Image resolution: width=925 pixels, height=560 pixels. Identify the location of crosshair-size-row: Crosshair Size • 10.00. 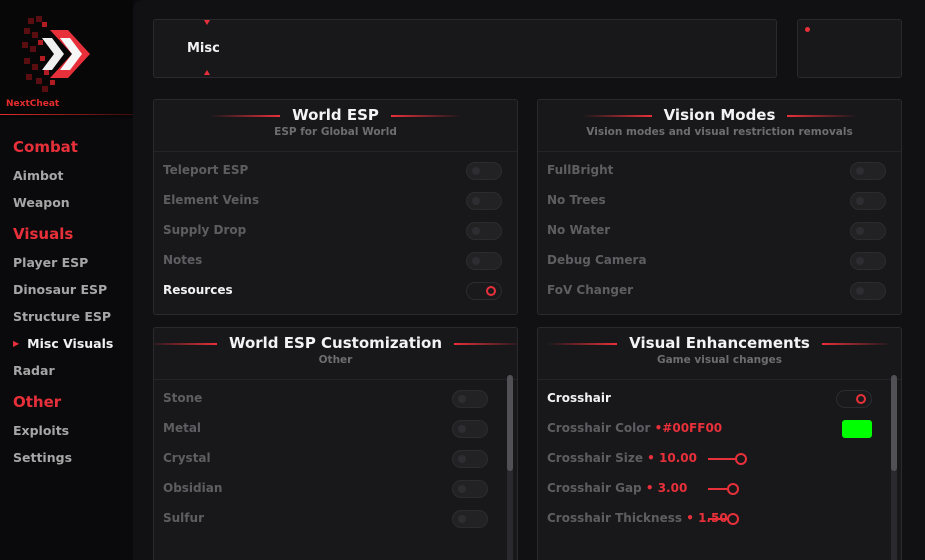
(622, 458).